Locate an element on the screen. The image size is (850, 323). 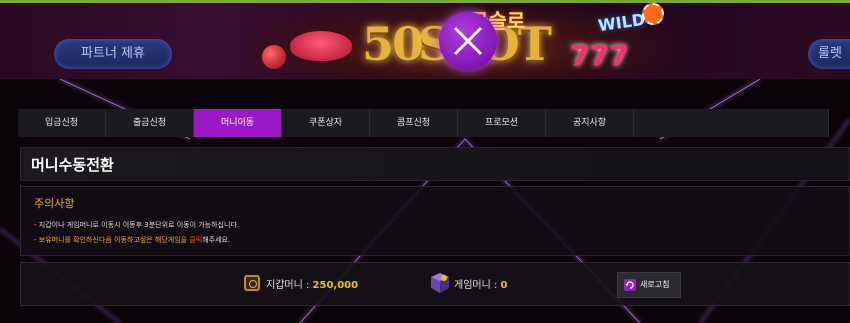
tab-promotion: 프로모션 is located at coordinates (502, 123).